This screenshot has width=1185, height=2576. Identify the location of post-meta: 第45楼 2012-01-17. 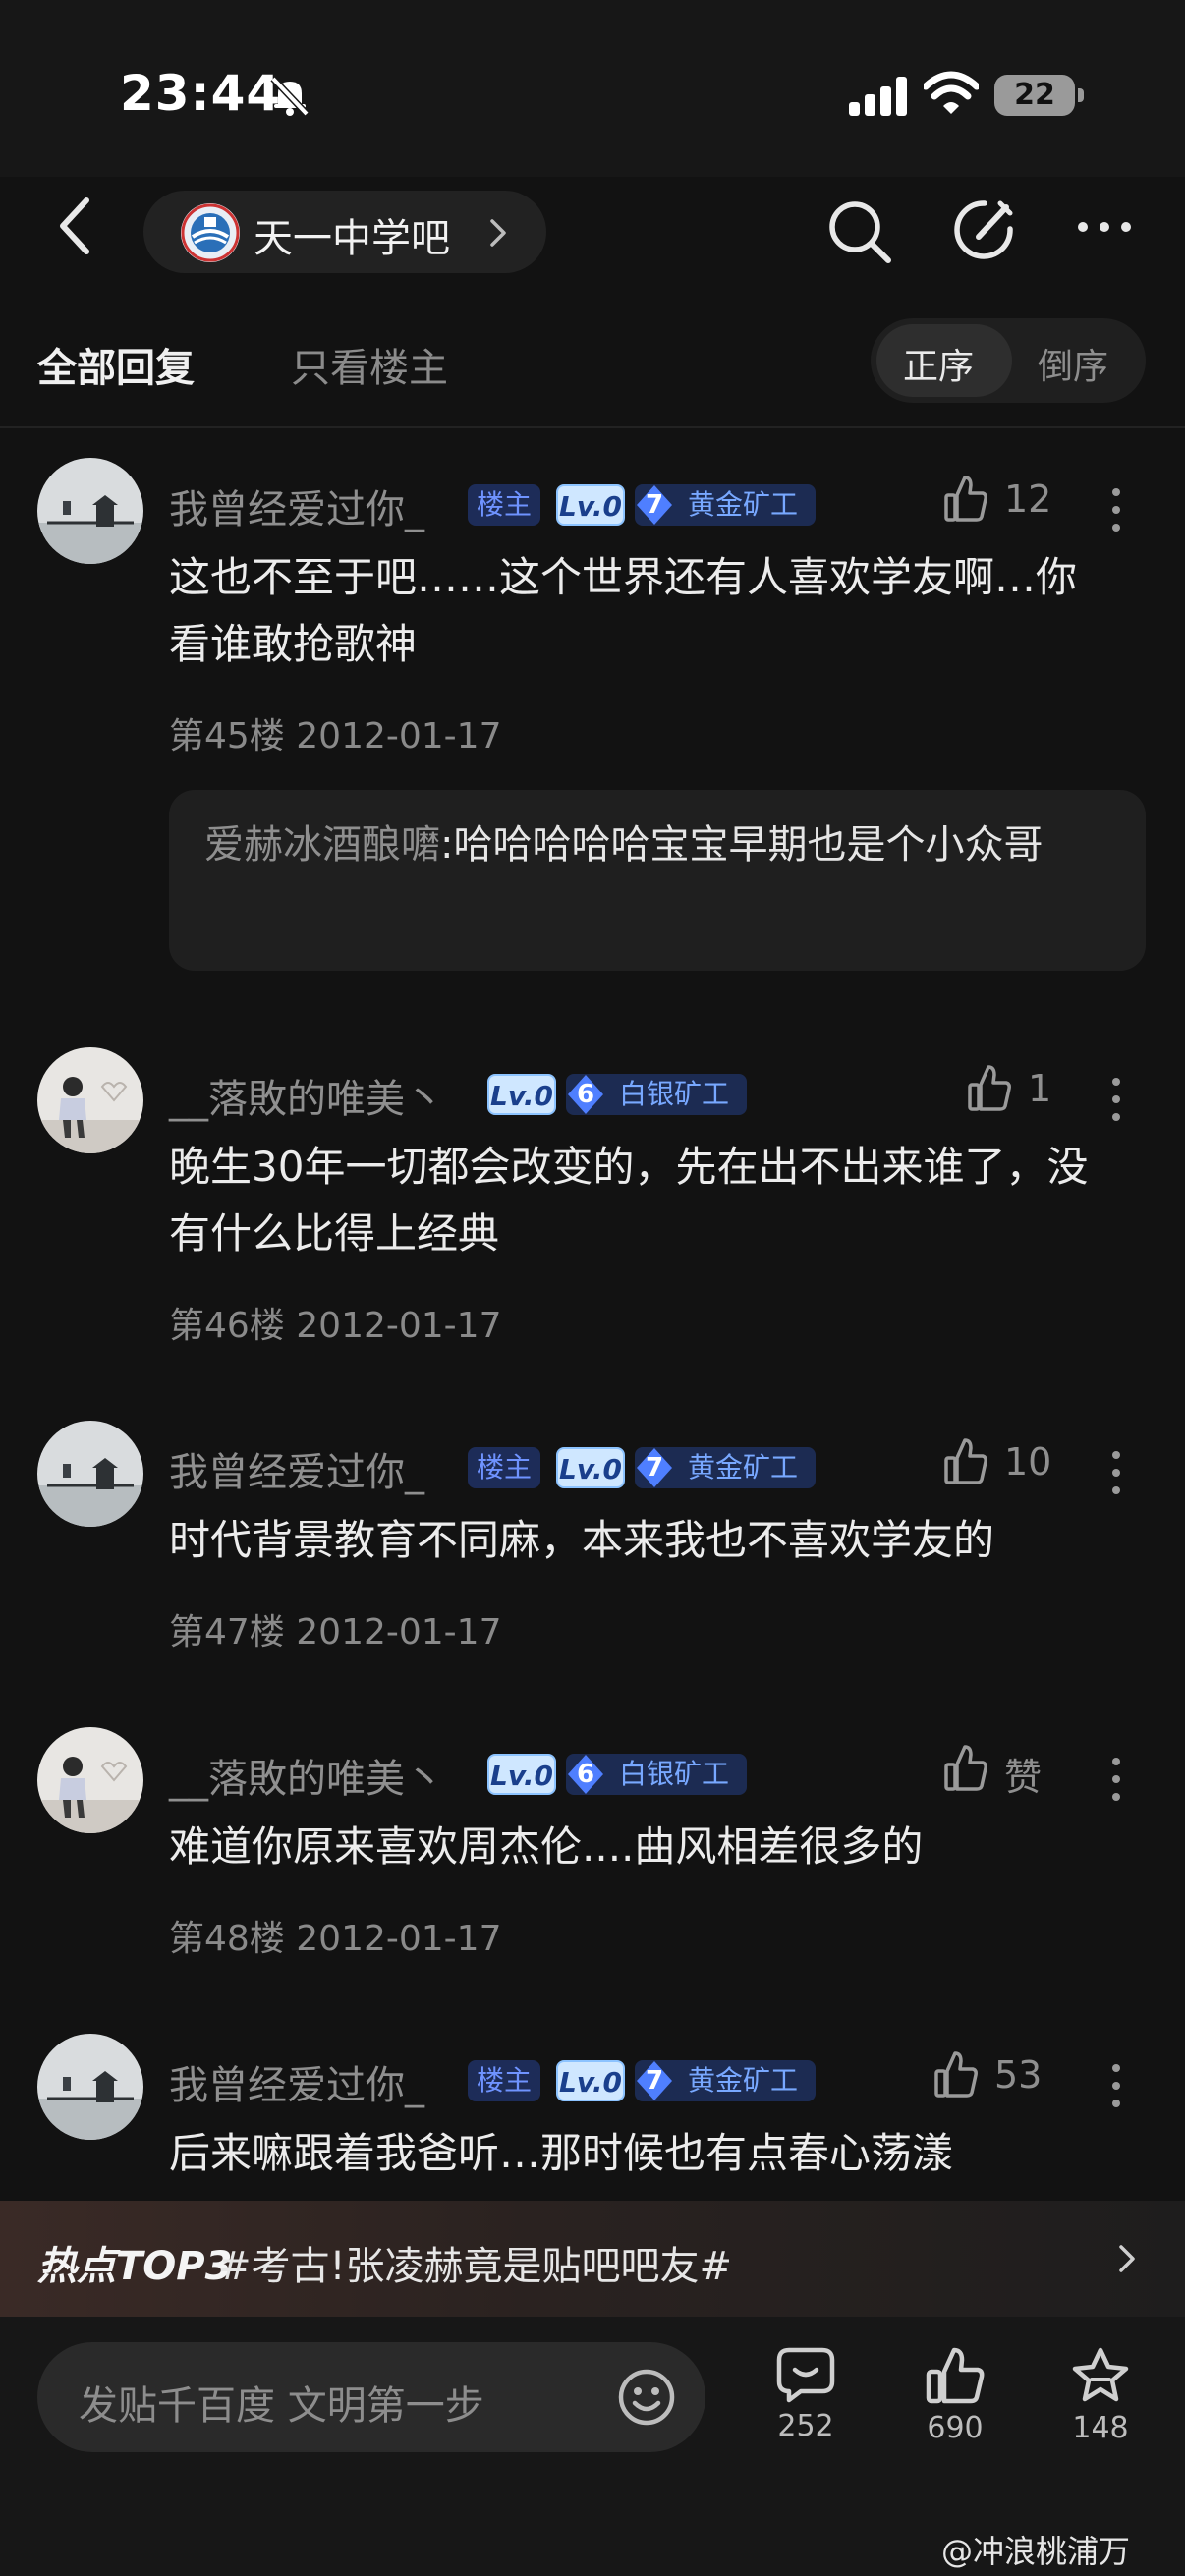
(335, 732).